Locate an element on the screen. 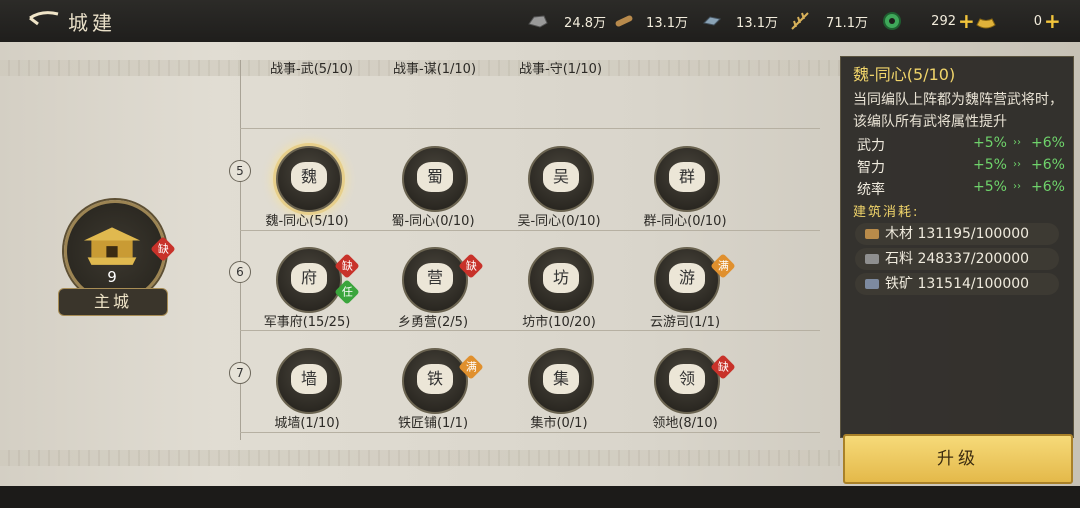 The width and height of the screenshot is (1080, 508). building-node-smithy: 铁 满 铁匠铺(1/1) is located at coordinates (433, 389).